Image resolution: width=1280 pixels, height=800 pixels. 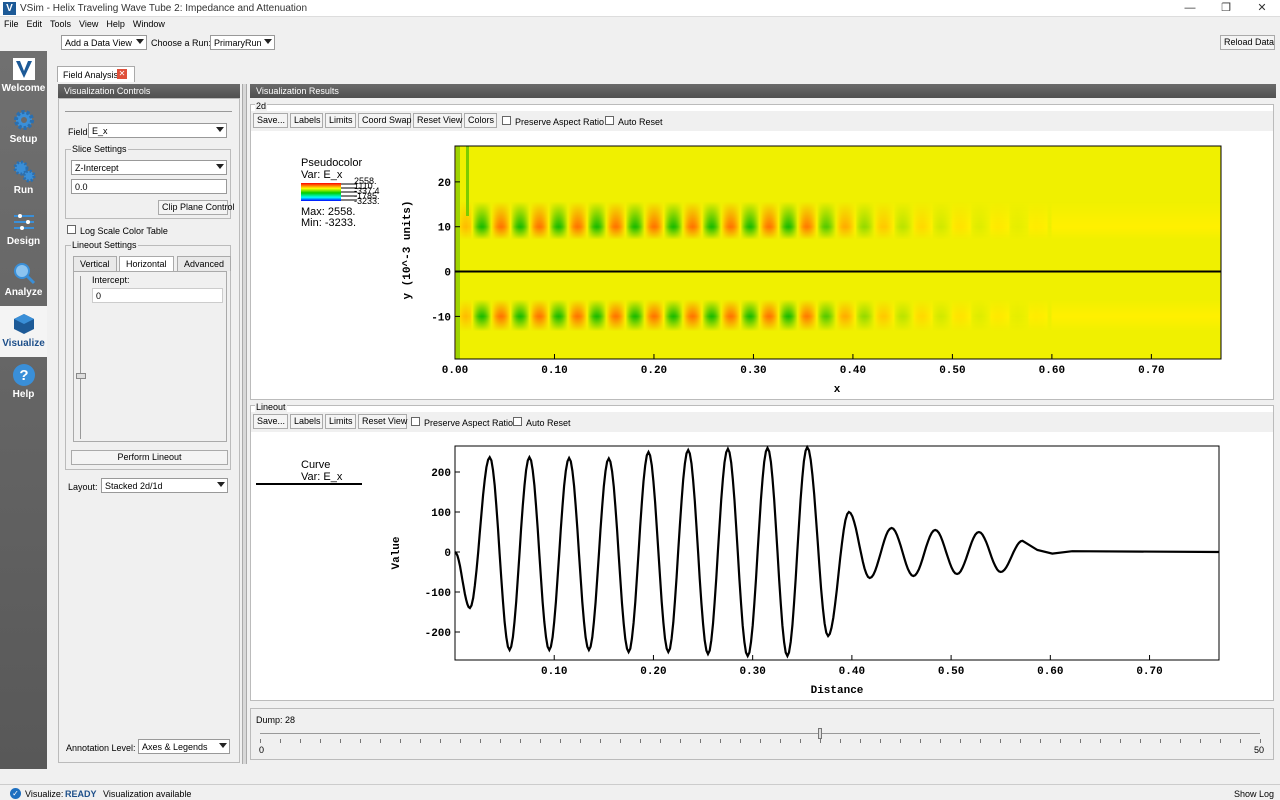 What do you see at coordinates (15, 793) in the screenshot?
I see `checkmark-icon: ✓` at bounding box center [15, 793].